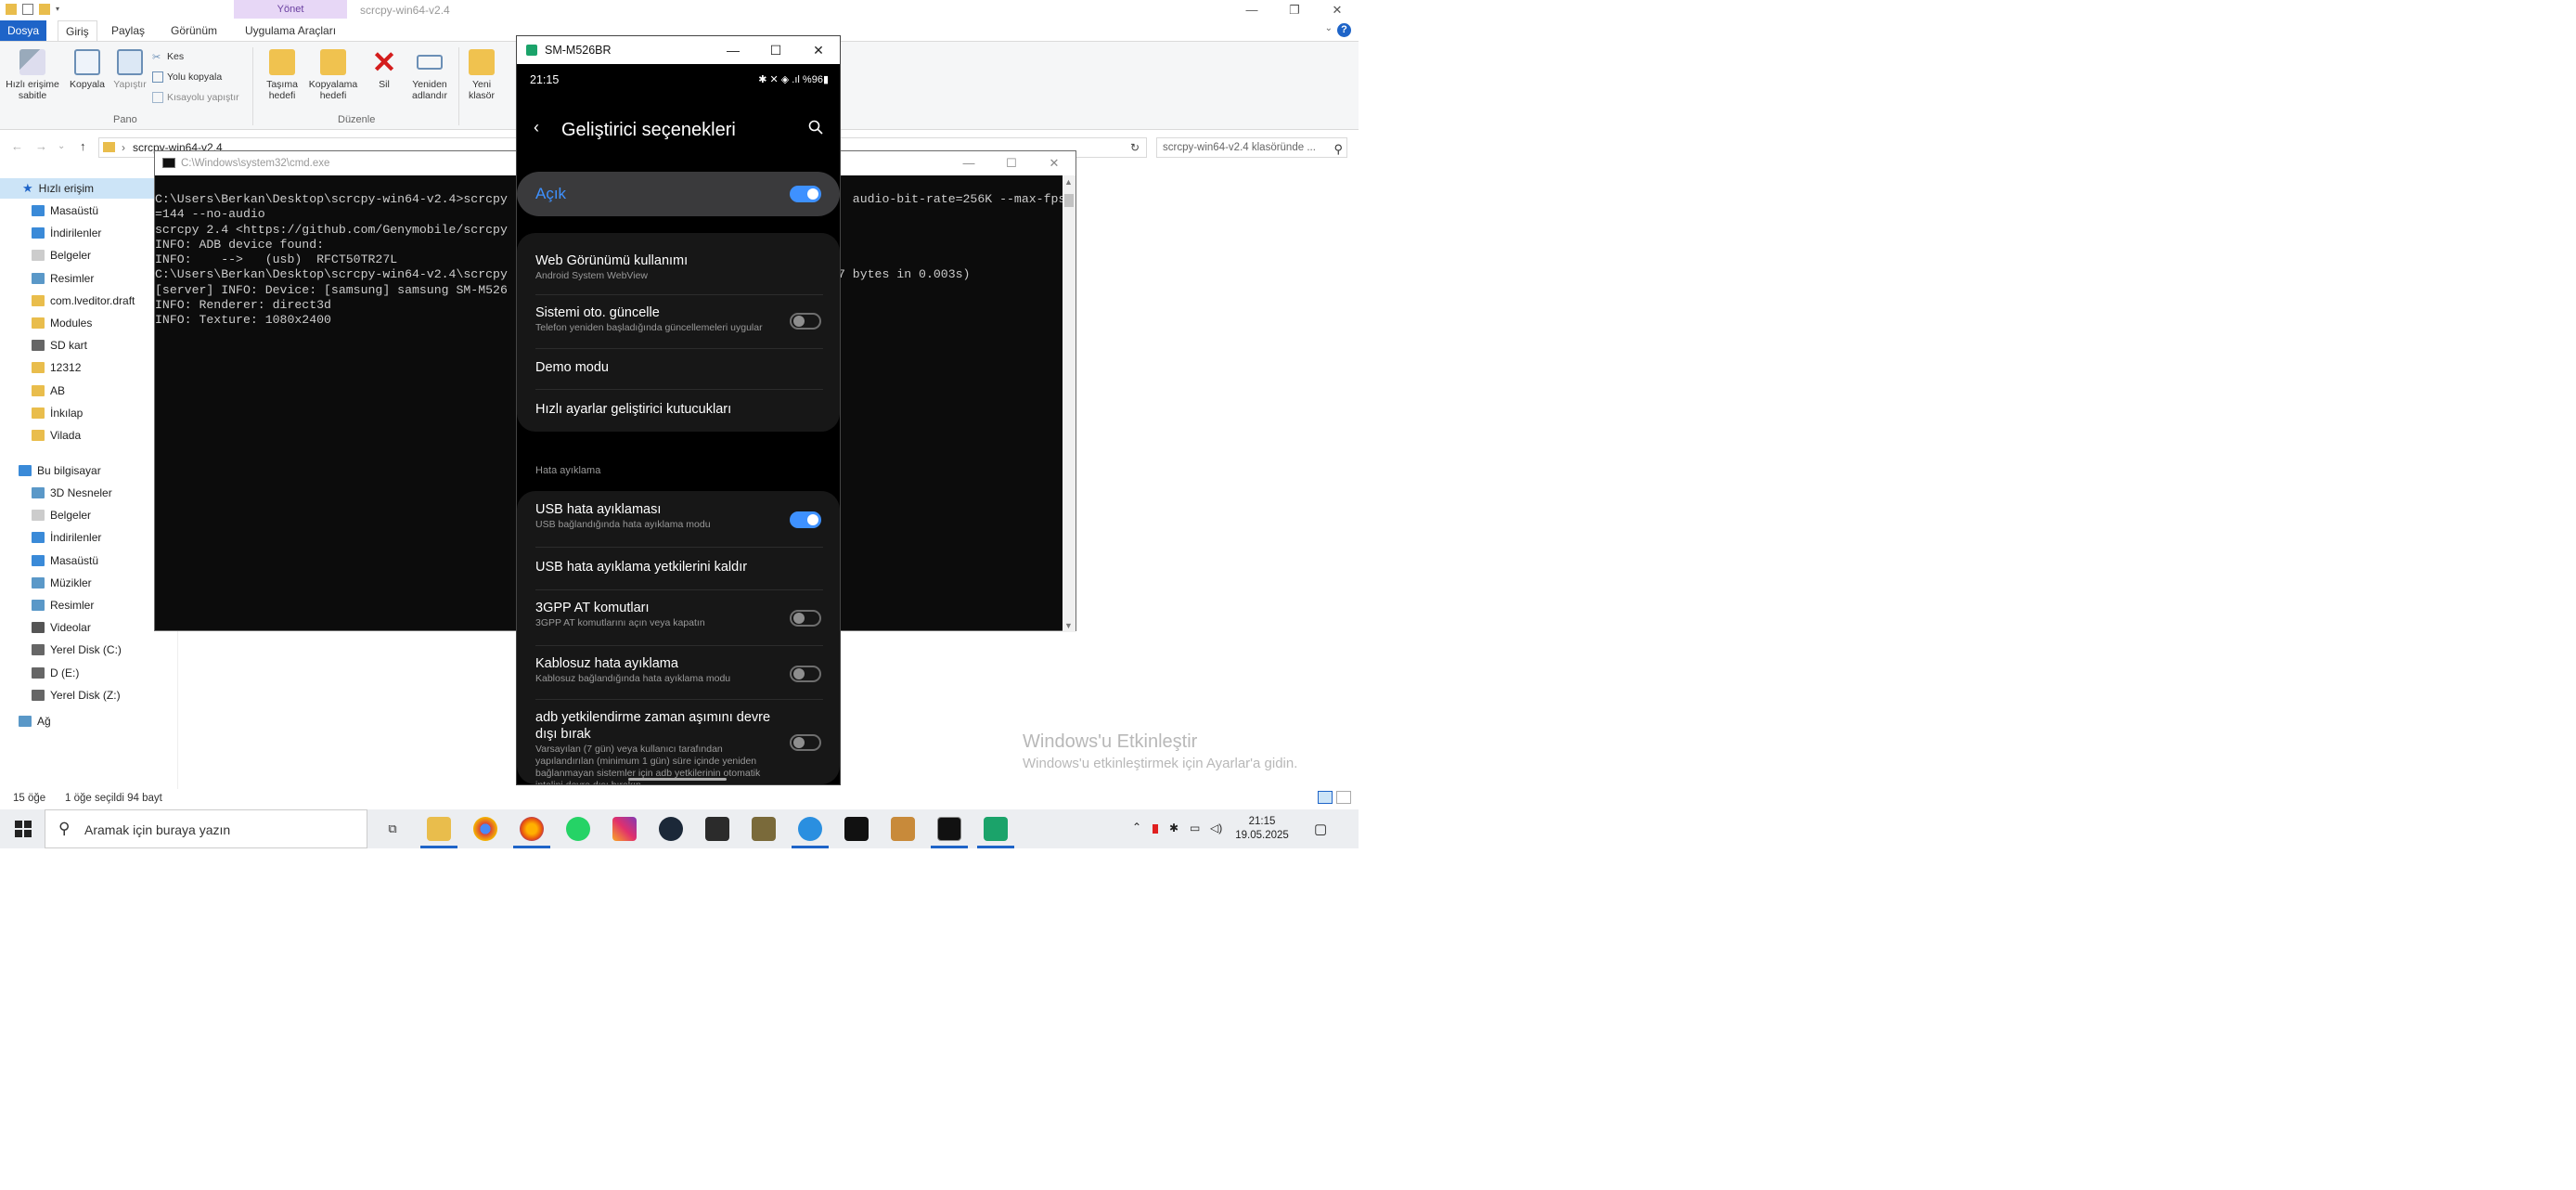  What do you see at coordinates (63, 278) in the screenshot?
I see `nav-quick-item: Resimler` at bounding box center [63, 278].